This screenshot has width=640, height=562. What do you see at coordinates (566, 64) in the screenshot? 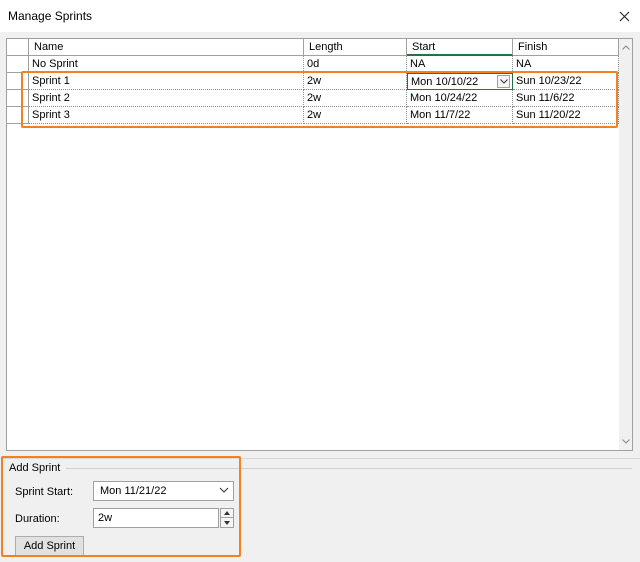
I see `cell-finish: NA` at bounding box center [566, 64].